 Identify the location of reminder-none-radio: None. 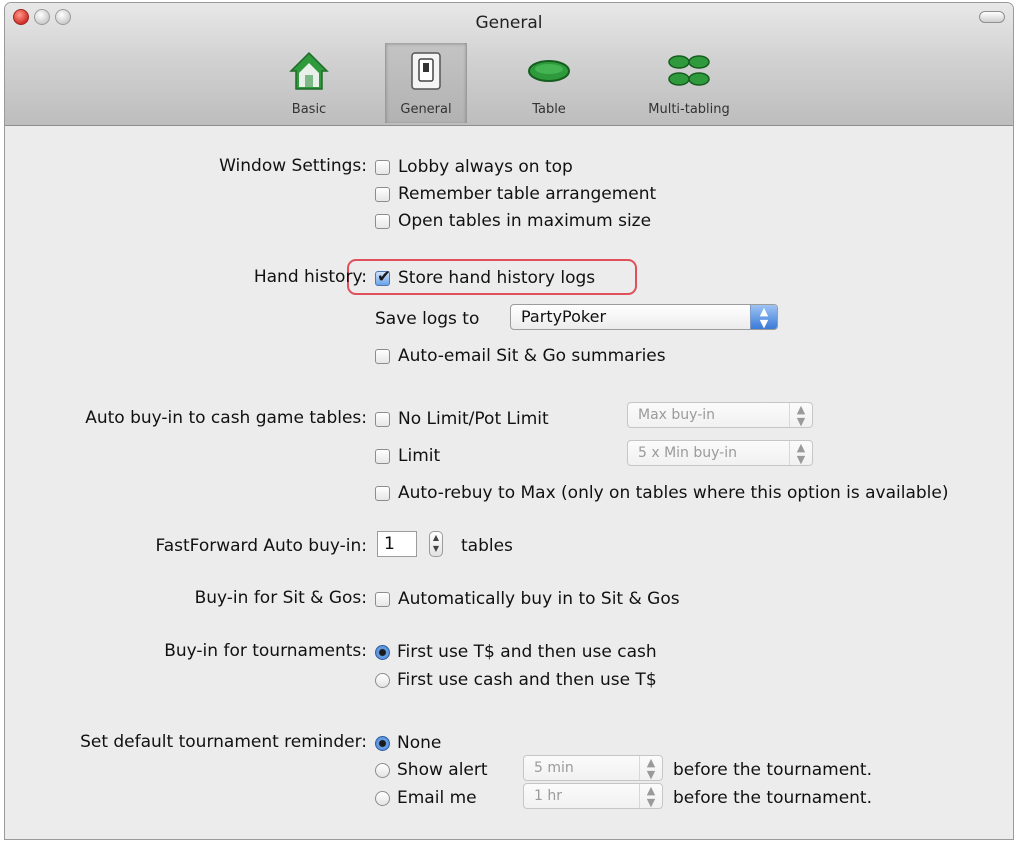
(408, 743).